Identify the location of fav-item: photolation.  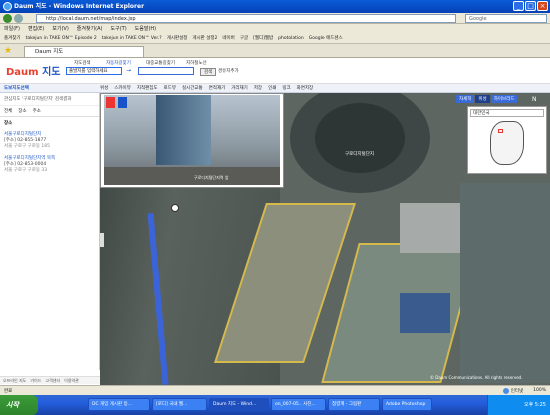
(291, 38).